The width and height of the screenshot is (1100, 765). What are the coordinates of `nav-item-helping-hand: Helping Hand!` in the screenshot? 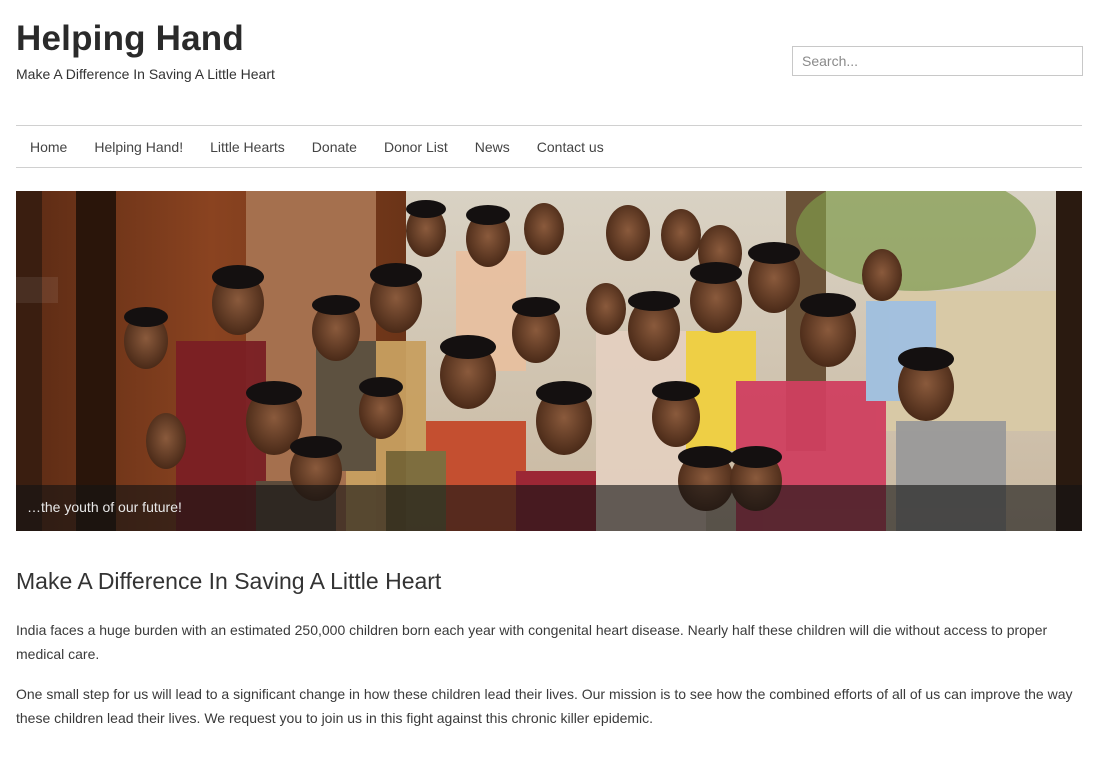 It's located at (138, 147).